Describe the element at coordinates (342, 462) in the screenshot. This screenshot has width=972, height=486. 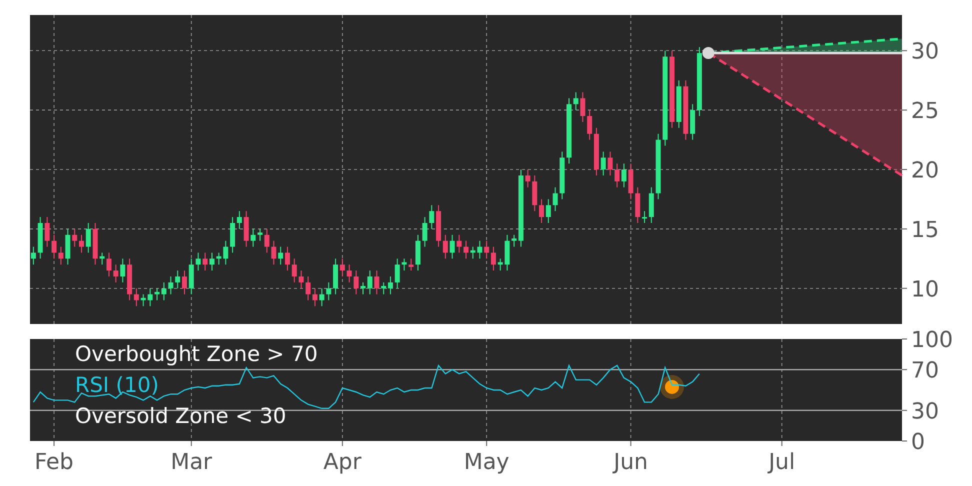
I see `axis-label: Apr` at that location.